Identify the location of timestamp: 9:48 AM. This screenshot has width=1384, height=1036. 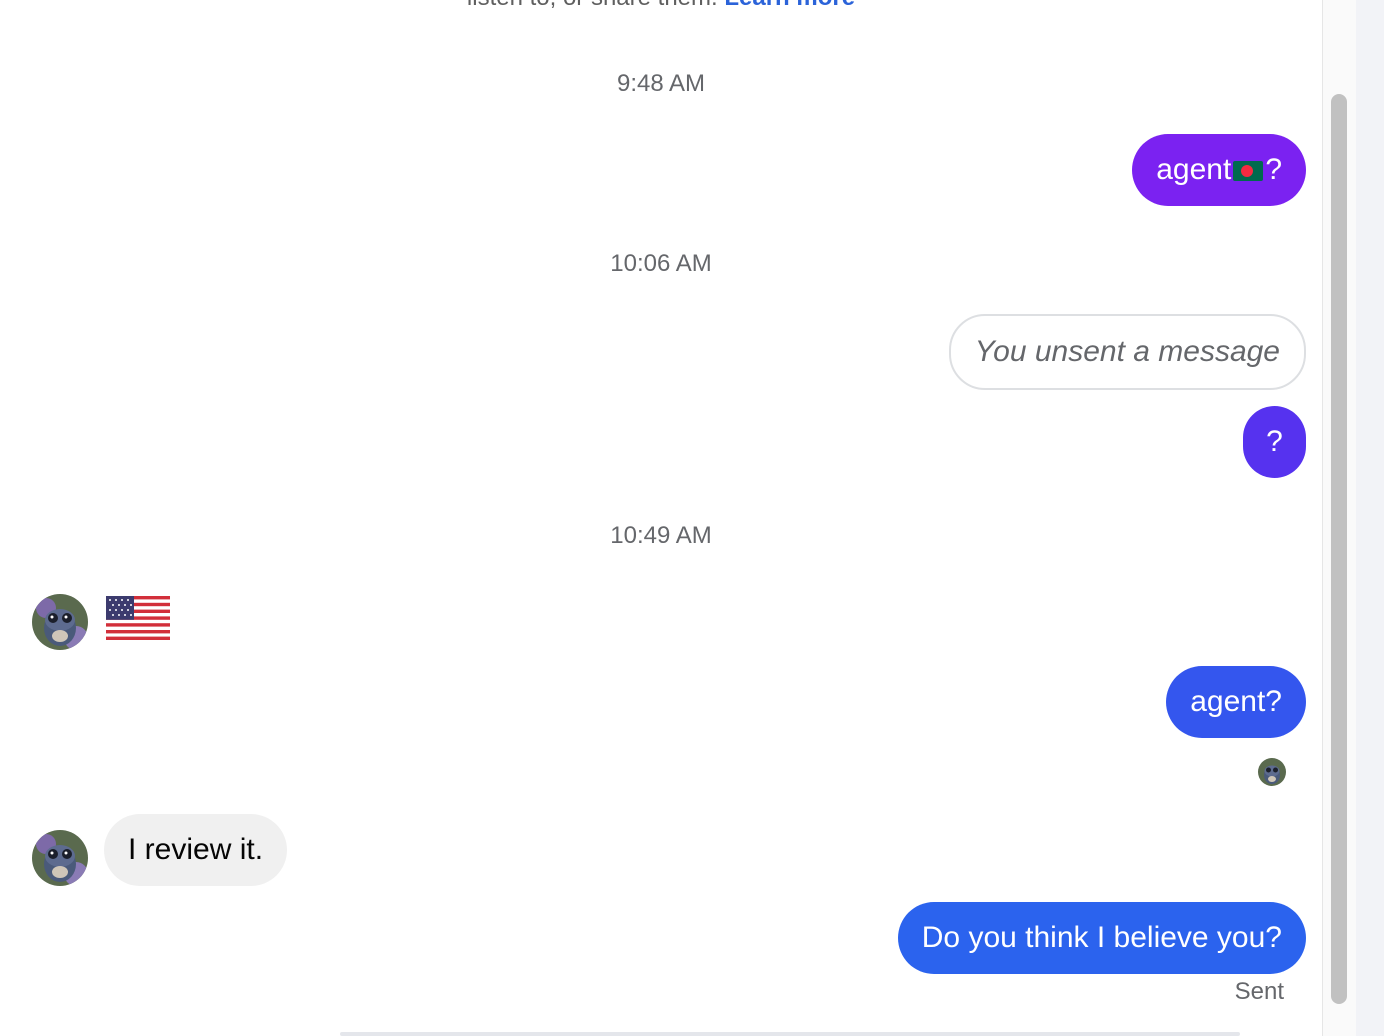
(661, 83).